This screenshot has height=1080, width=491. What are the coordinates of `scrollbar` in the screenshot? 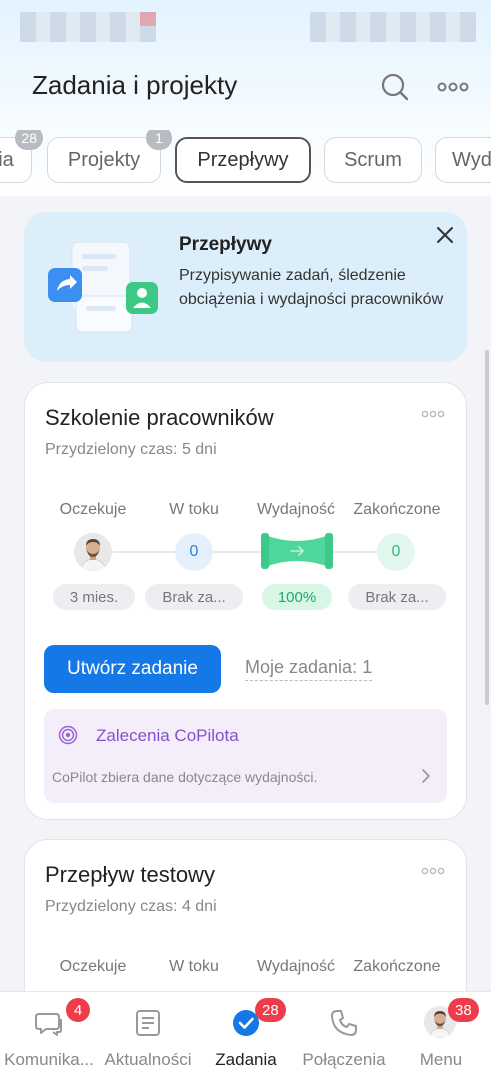 It's located at (487, 527).